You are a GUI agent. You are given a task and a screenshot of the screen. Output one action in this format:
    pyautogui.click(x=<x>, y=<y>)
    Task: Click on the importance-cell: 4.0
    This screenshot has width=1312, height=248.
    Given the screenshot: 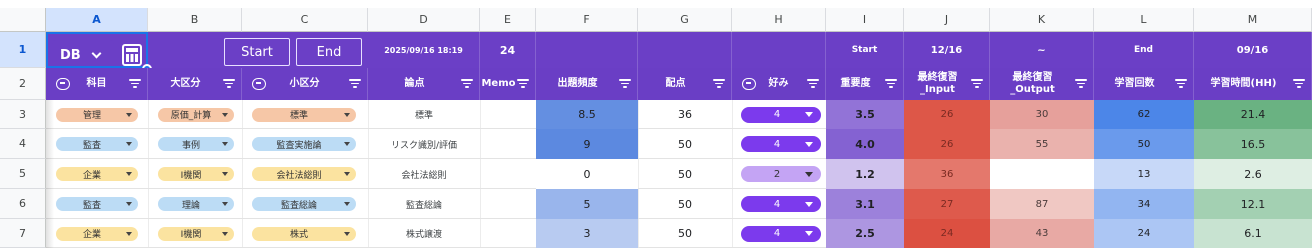 What is the action you would take?
    pyautogui.click(x=865, y=144)
    